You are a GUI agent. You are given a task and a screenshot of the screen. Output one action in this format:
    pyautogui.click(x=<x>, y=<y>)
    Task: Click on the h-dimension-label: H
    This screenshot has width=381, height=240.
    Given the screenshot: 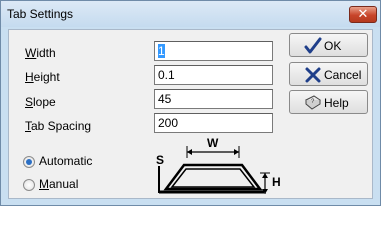 What is the action you would take?
    pyautogui.click(x=276, y=182)
    